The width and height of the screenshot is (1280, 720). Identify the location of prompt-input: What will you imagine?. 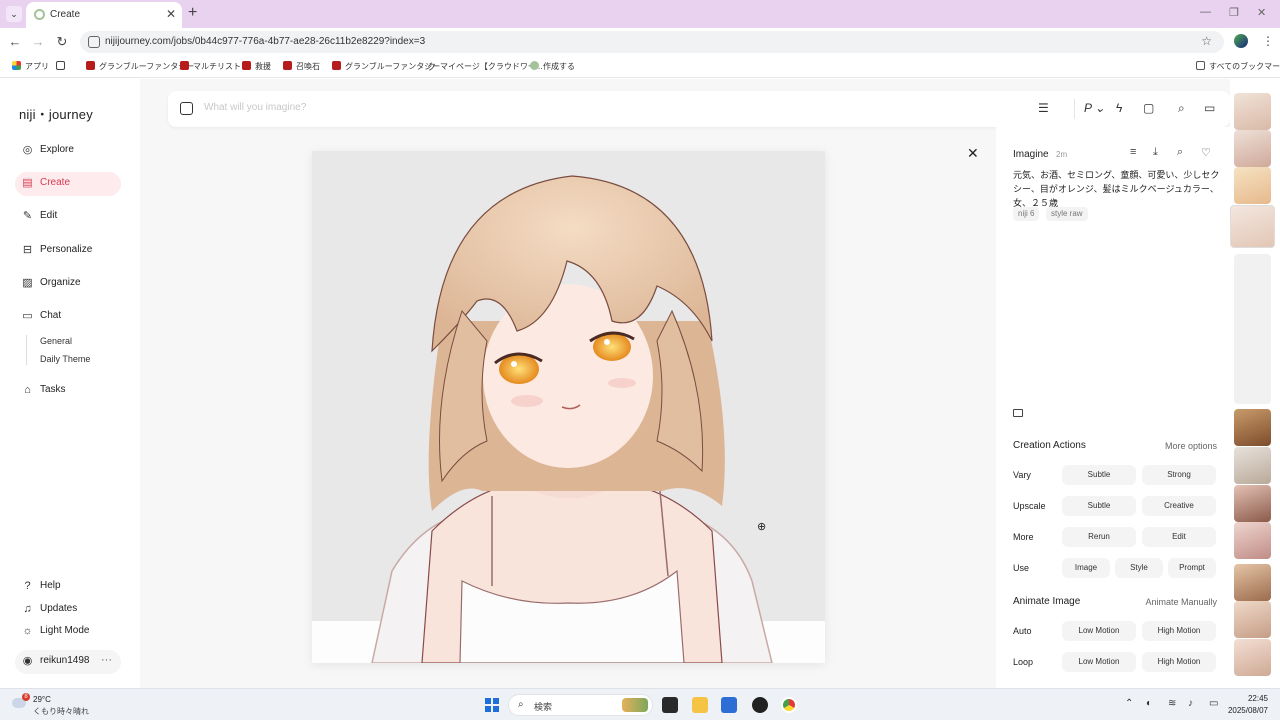
(255, 107).